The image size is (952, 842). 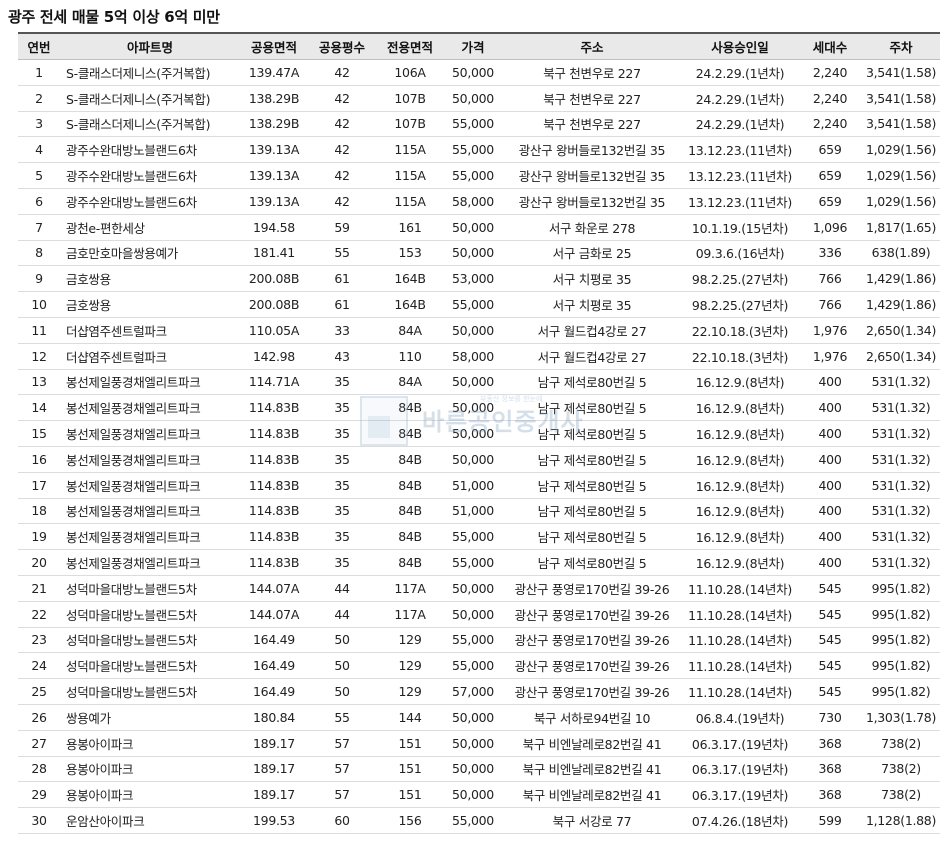 I want to click on cell-pyeong: 60, so click(x=342, y=820).